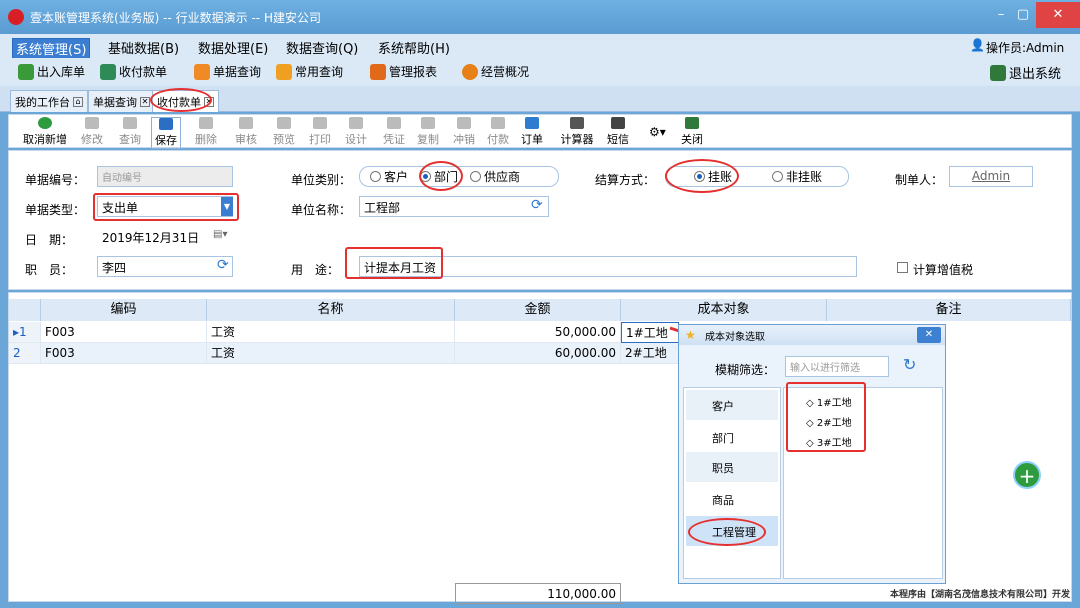 This screenshot has width=1080, height=608. I want to click on bill-type-label: 单据类型：, so click(55, 210).